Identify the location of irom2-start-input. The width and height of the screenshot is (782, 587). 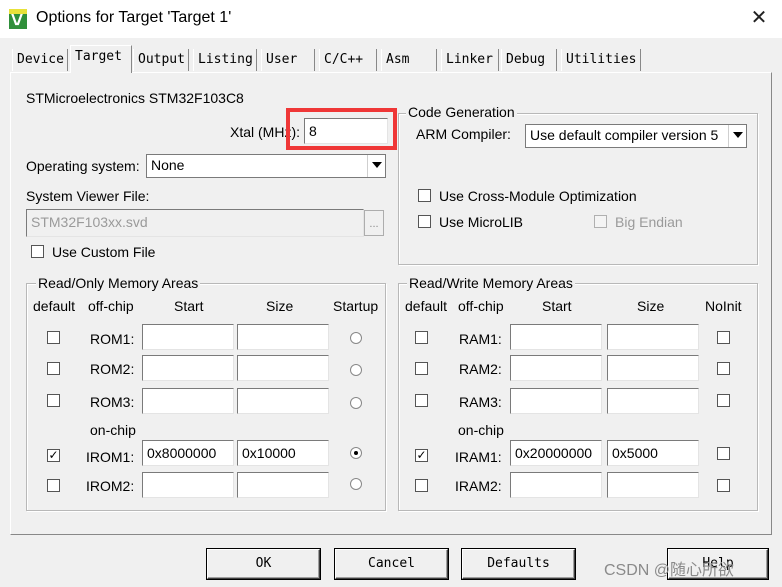
(188, 485).